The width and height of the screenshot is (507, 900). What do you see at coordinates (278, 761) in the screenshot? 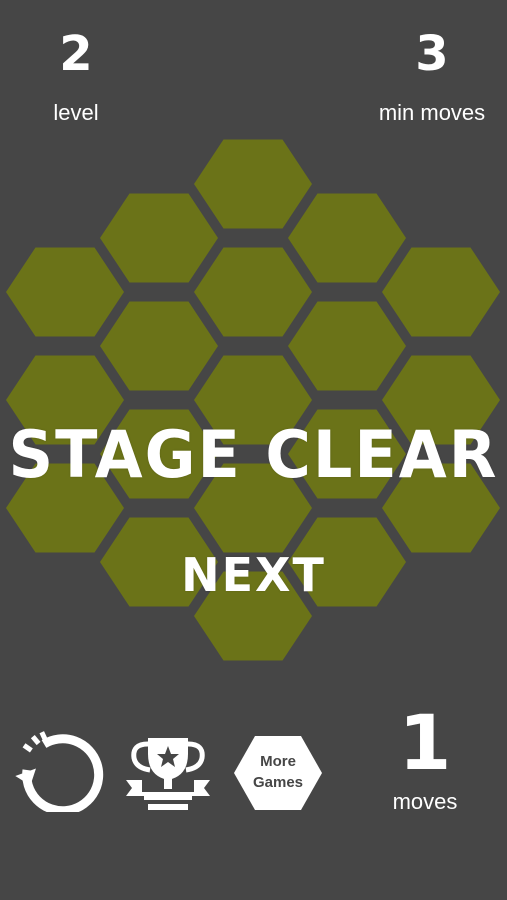
I see `more-games-line1: More` at bounding box center [278, 761].